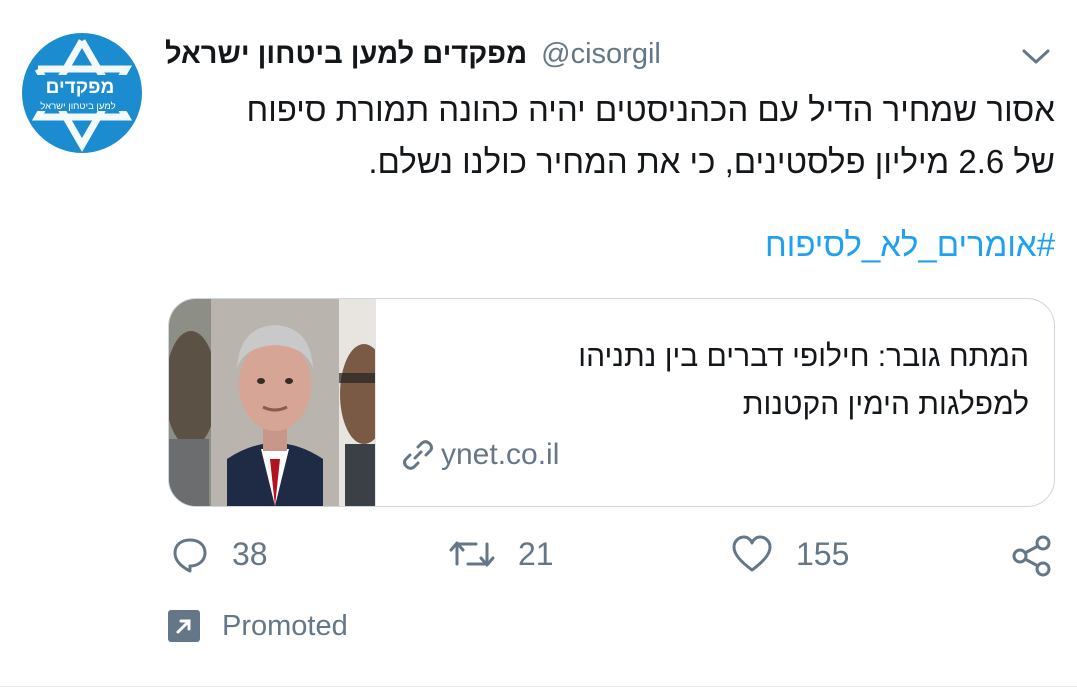 Image resolution: width=1077 pixels, height=694 pixels. I want to click on like-count: 155, so click(823, 553).